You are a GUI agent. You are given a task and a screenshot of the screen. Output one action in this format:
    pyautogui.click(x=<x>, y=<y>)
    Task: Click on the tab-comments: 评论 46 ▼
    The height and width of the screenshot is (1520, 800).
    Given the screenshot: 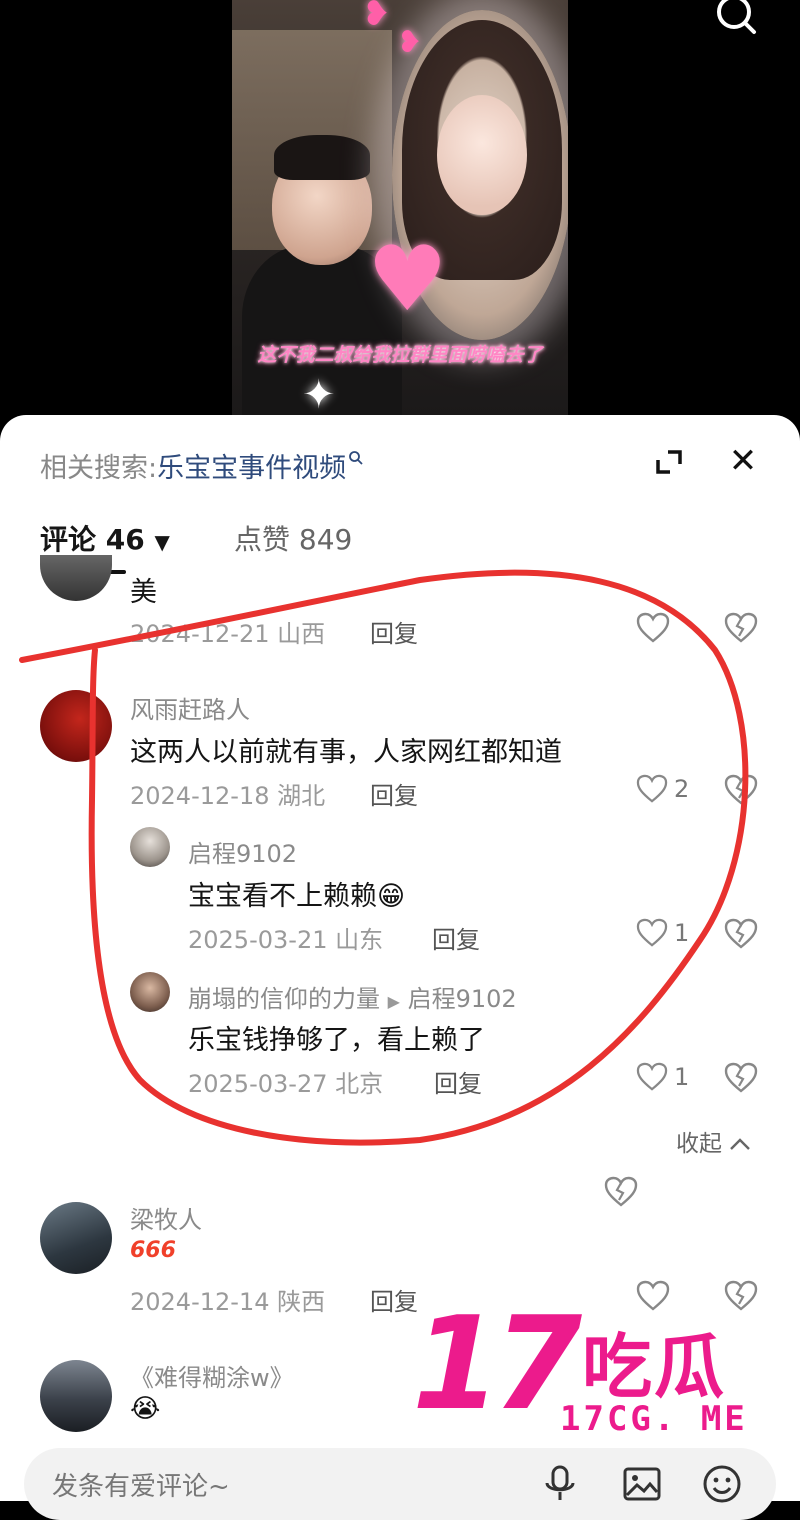 What is the action you would take?
    pyautogui.click(x=105, y=538)
    